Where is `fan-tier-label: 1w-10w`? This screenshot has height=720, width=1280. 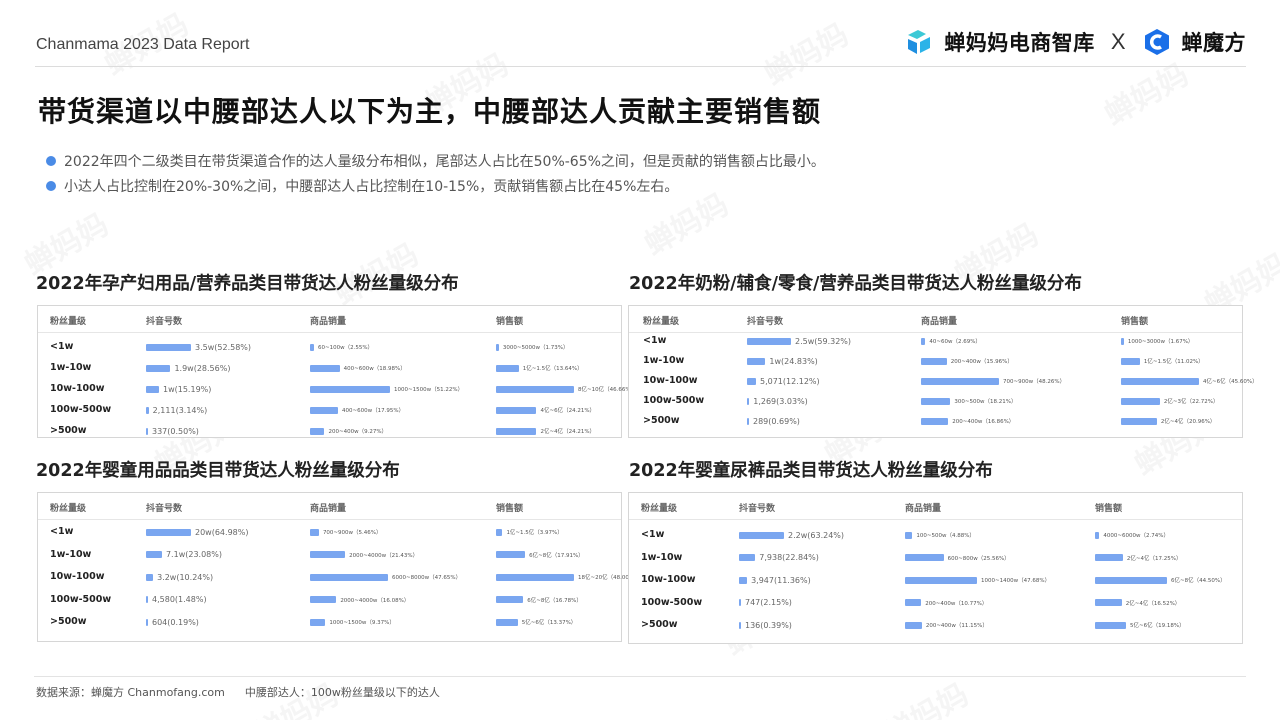 fan-tier-label: 1w-10w is located at coordinates (662, 557).